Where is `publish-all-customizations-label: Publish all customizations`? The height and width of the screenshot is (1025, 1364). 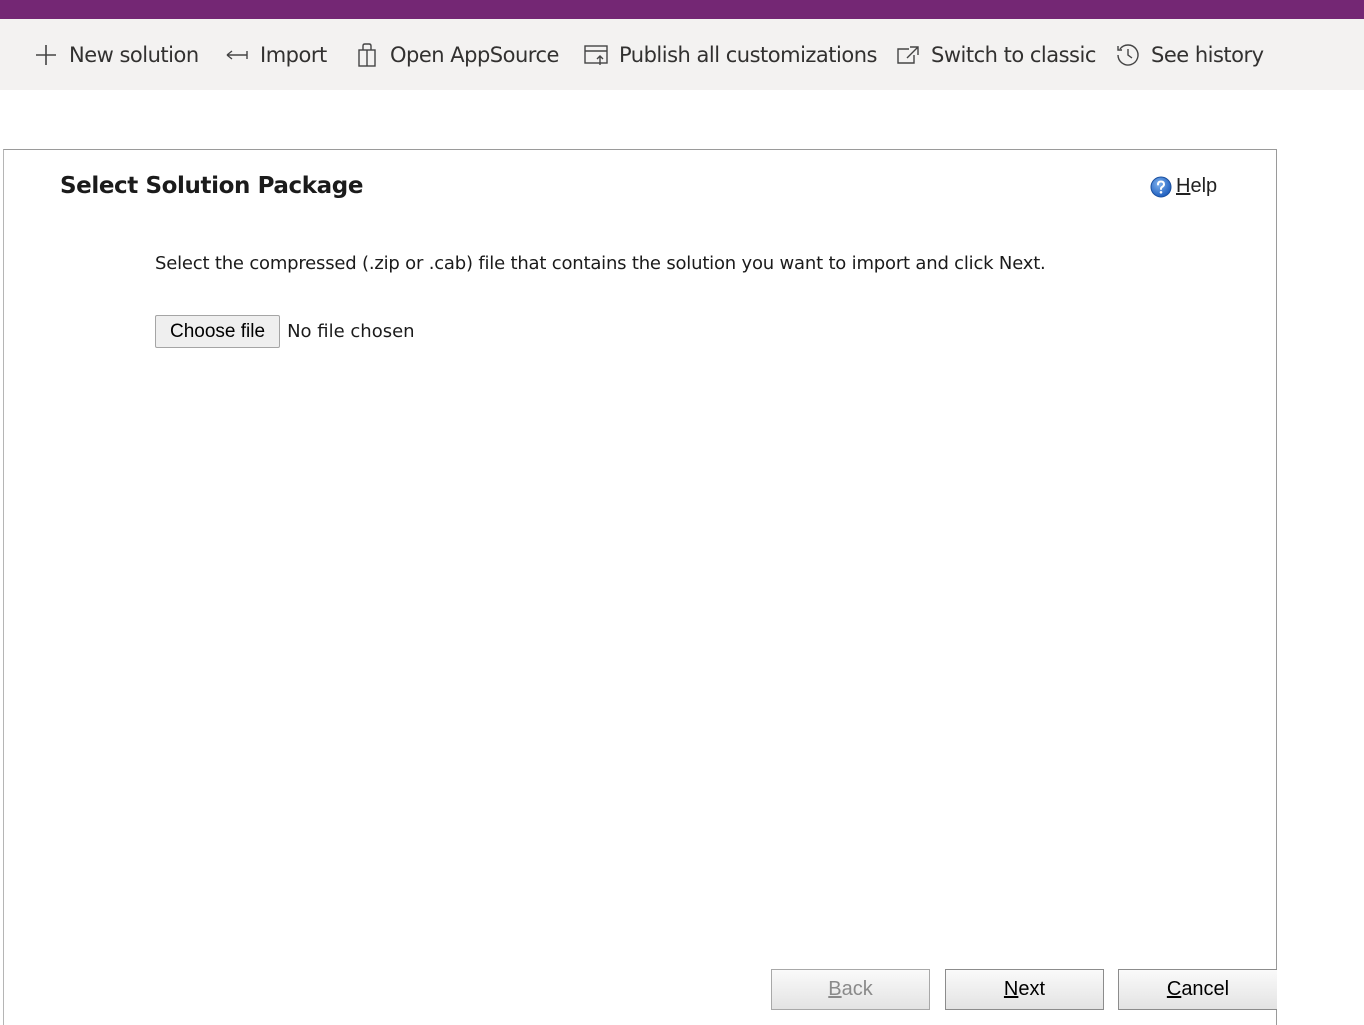 publish-all-customizations-label: Publish all customizations is located at coordinates (748, 54).